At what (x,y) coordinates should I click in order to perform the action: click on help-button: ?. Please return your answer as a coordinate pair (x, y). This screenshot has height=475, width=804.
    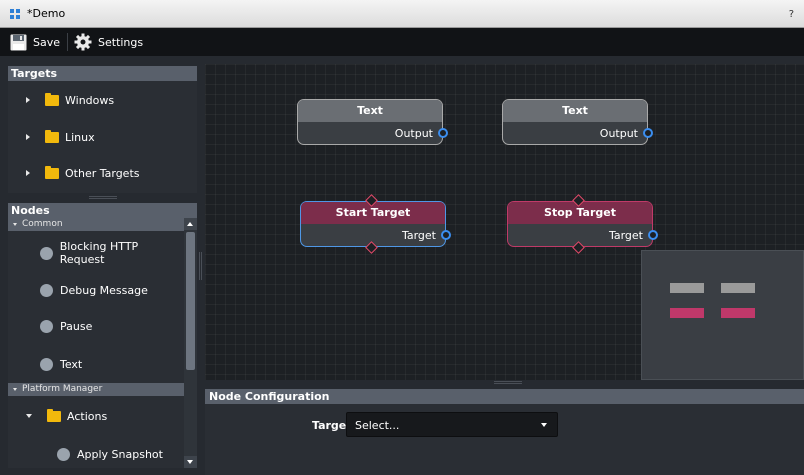
    Looking at the image, I should click on (791, 14).